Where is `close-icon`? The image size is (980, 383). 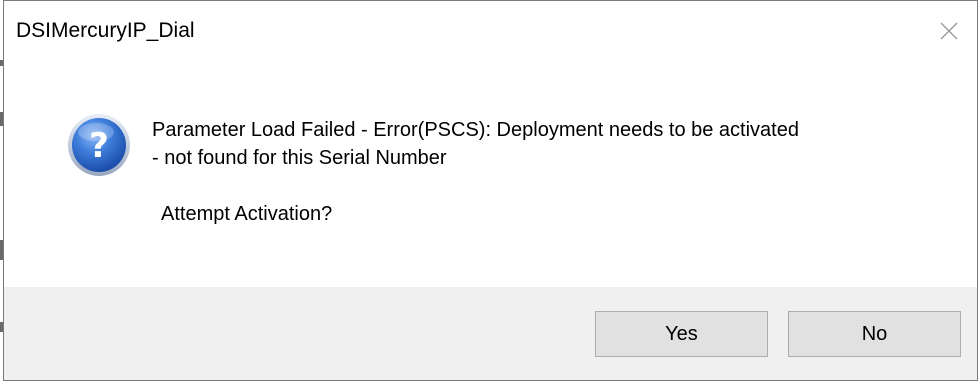 close-icon is located at coordinates (949, 31).